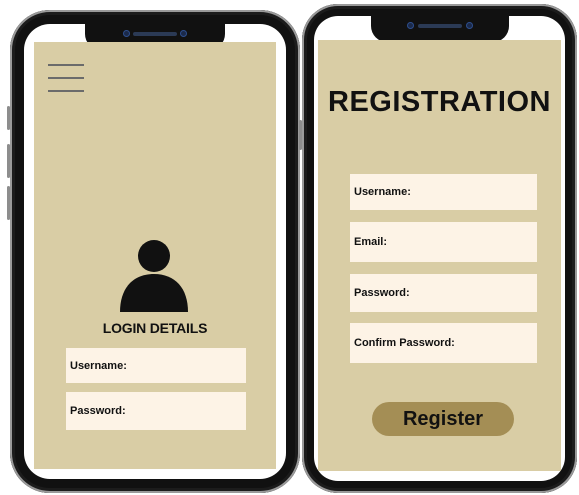 Image resolution: width=579 pixels, height=495 pixels. Describe the element at coordinates (8, 203) in the screenshot. I see `phone-volume-down-button` at that location.